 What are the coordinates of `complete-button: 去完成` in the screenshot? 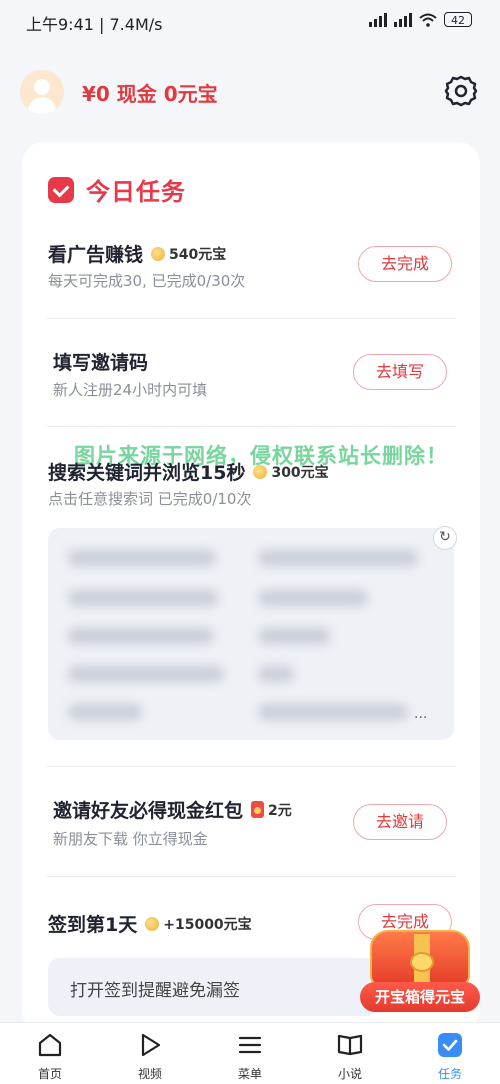 It's located at (405, 264).